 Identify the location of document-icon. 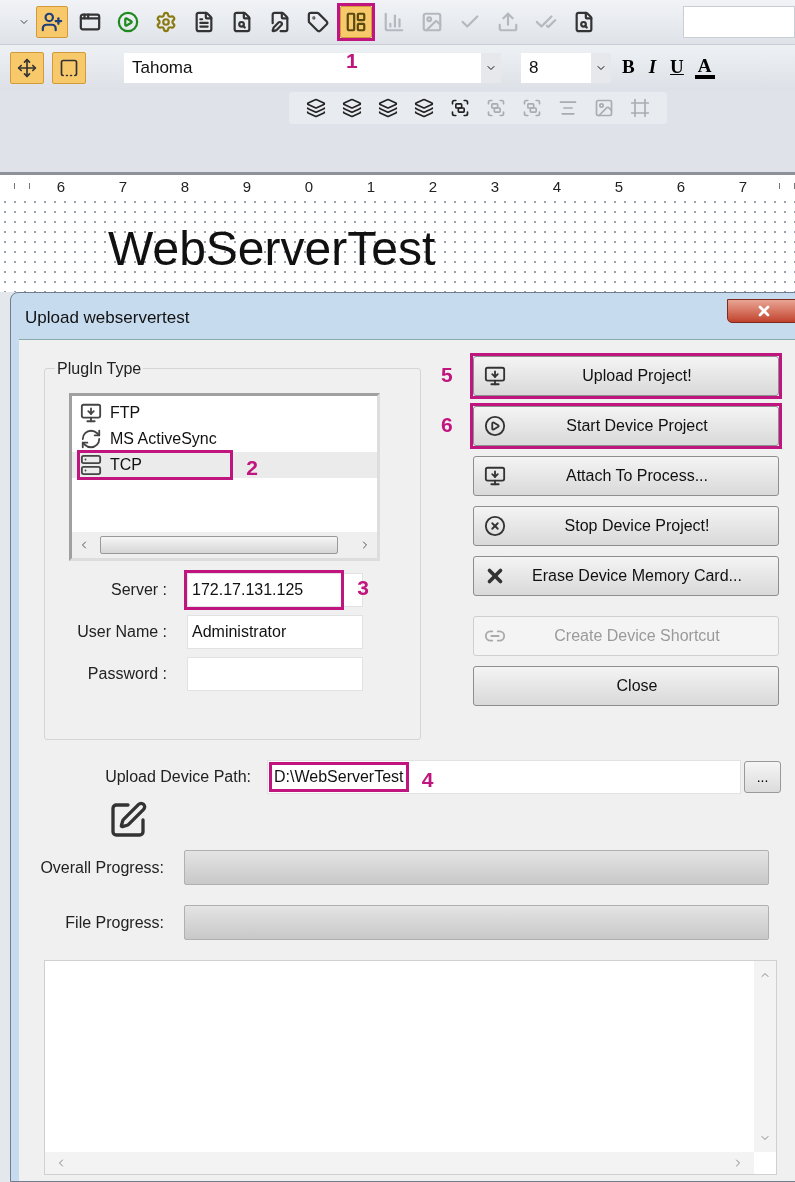
(204, 22).